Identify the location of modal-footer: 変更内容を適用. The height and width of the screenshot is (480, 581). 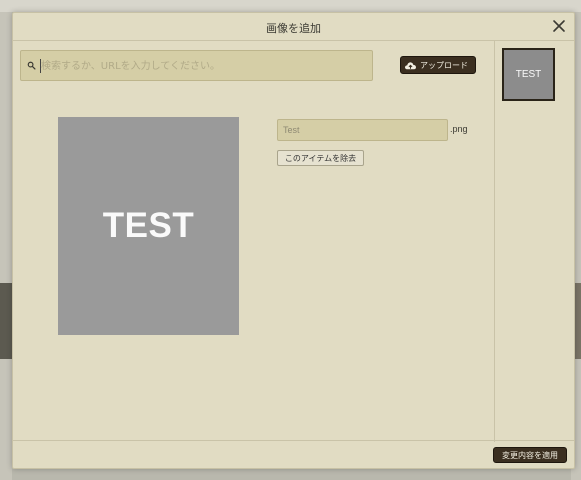
(293, 454).